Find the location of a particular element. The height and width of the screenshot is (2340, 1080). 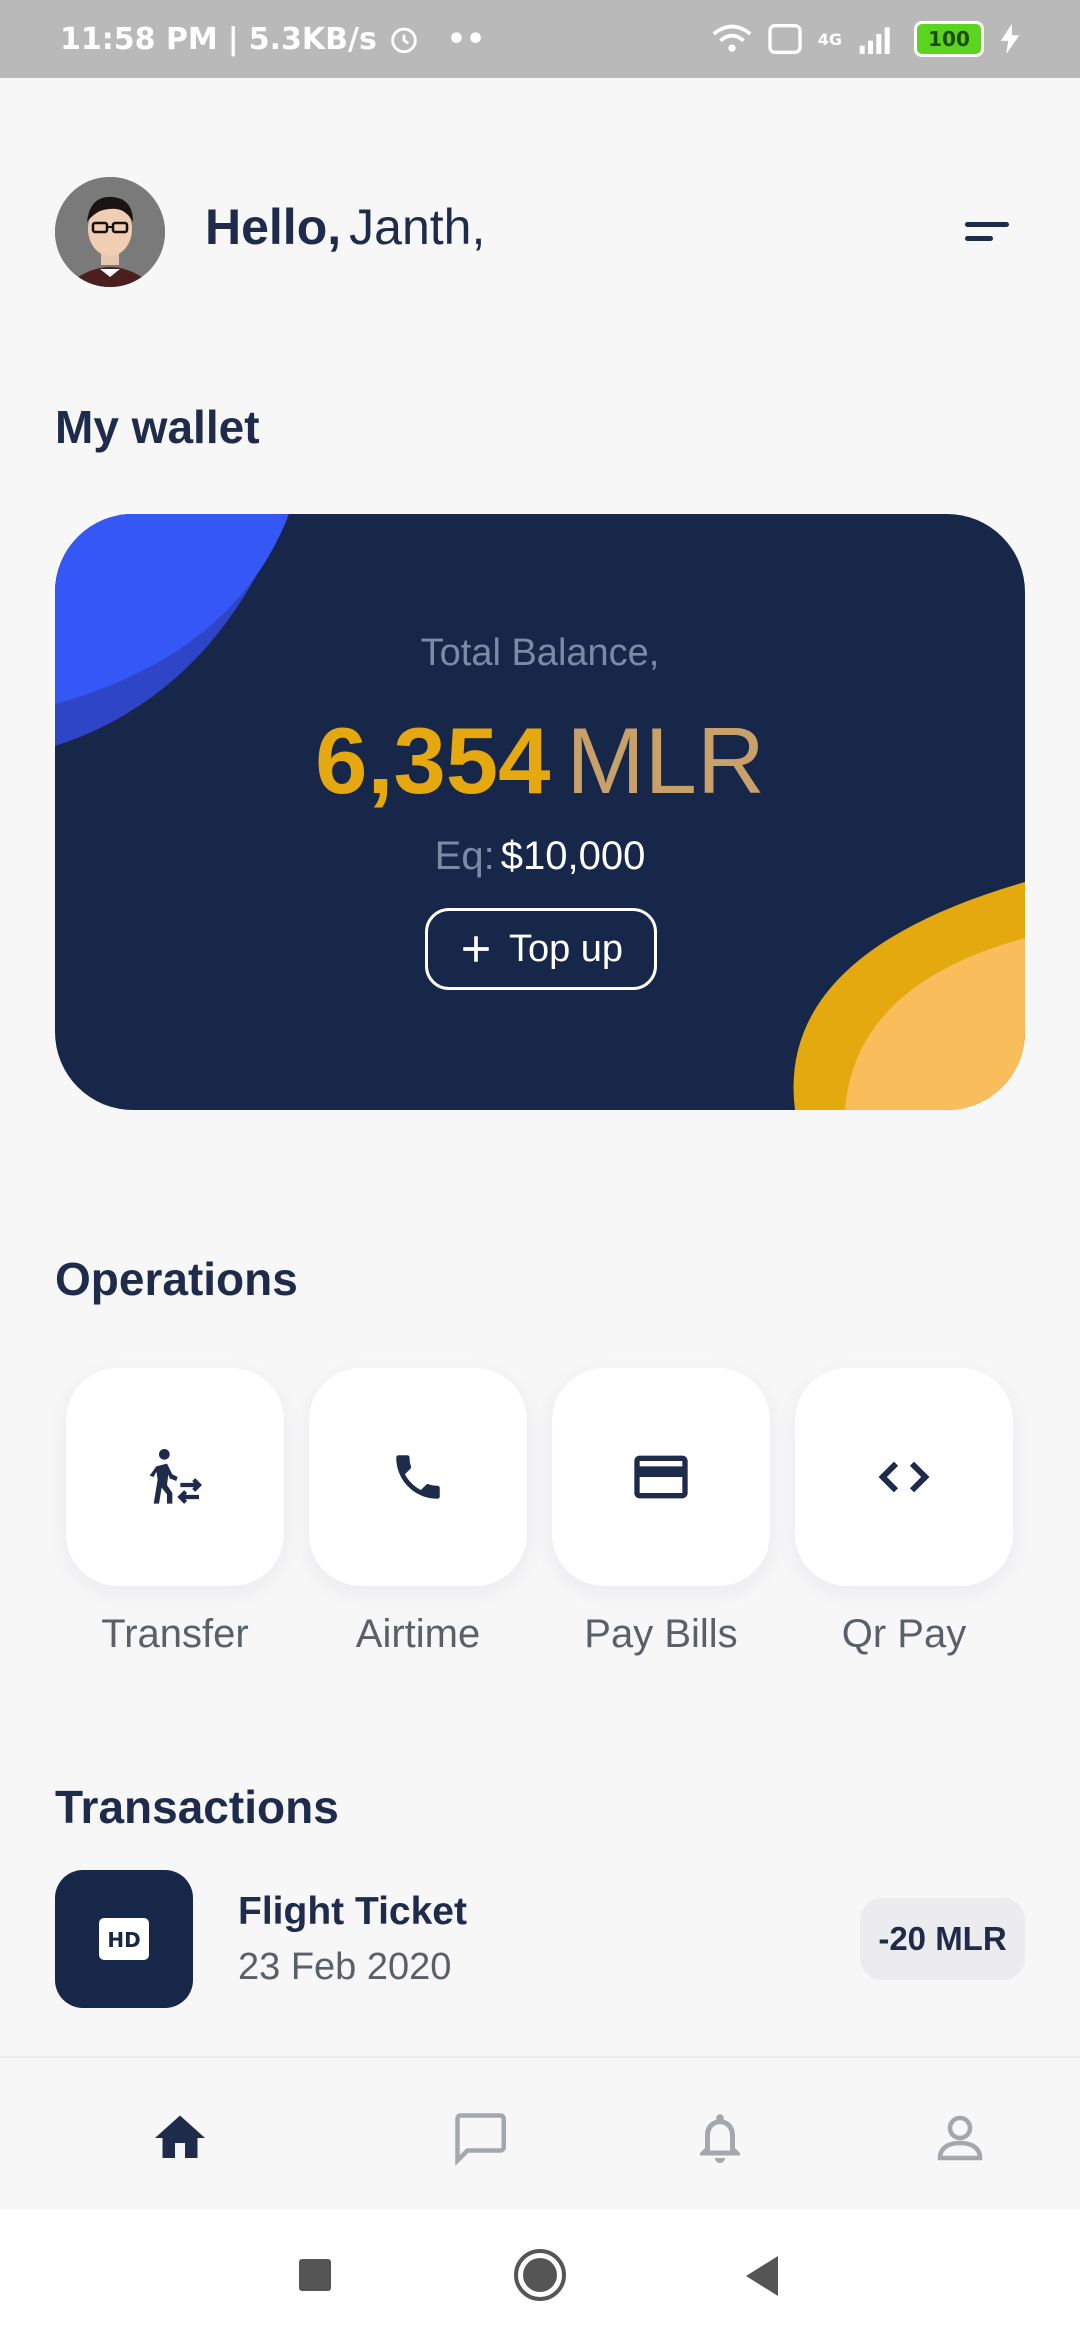

top-up-button: Top up is located at coordinates (541, 949).